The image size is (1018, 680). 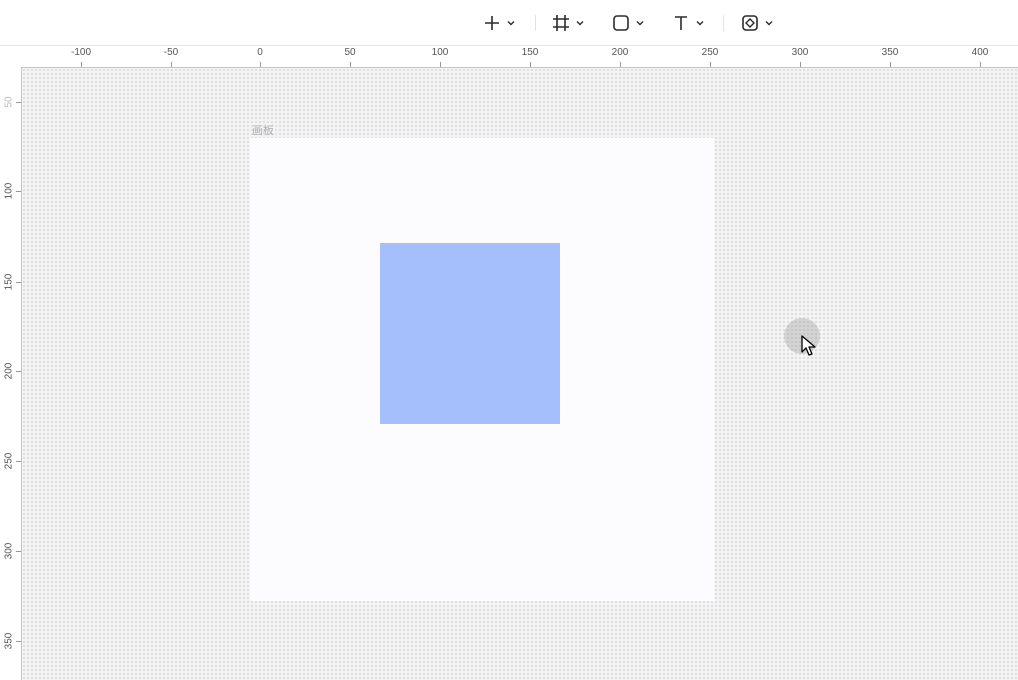 What do you see at coordinates (492, 23) in the screenshot?
I see `plus-icon` at bounding box center [492, 23].